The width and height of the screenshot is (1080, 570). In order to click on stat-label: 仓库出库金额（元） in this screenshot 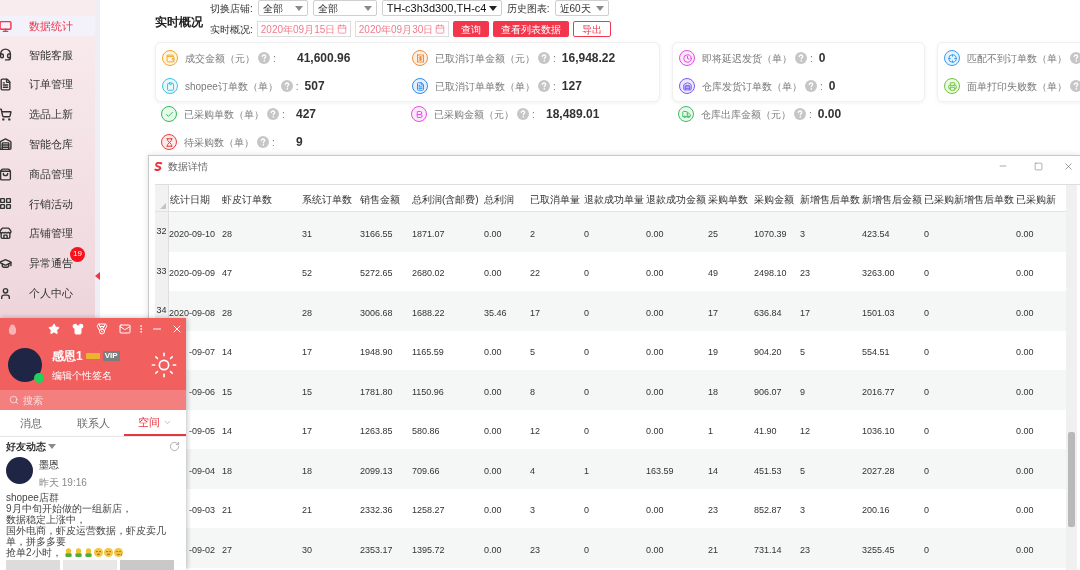, I will do `click(746, 114)`.